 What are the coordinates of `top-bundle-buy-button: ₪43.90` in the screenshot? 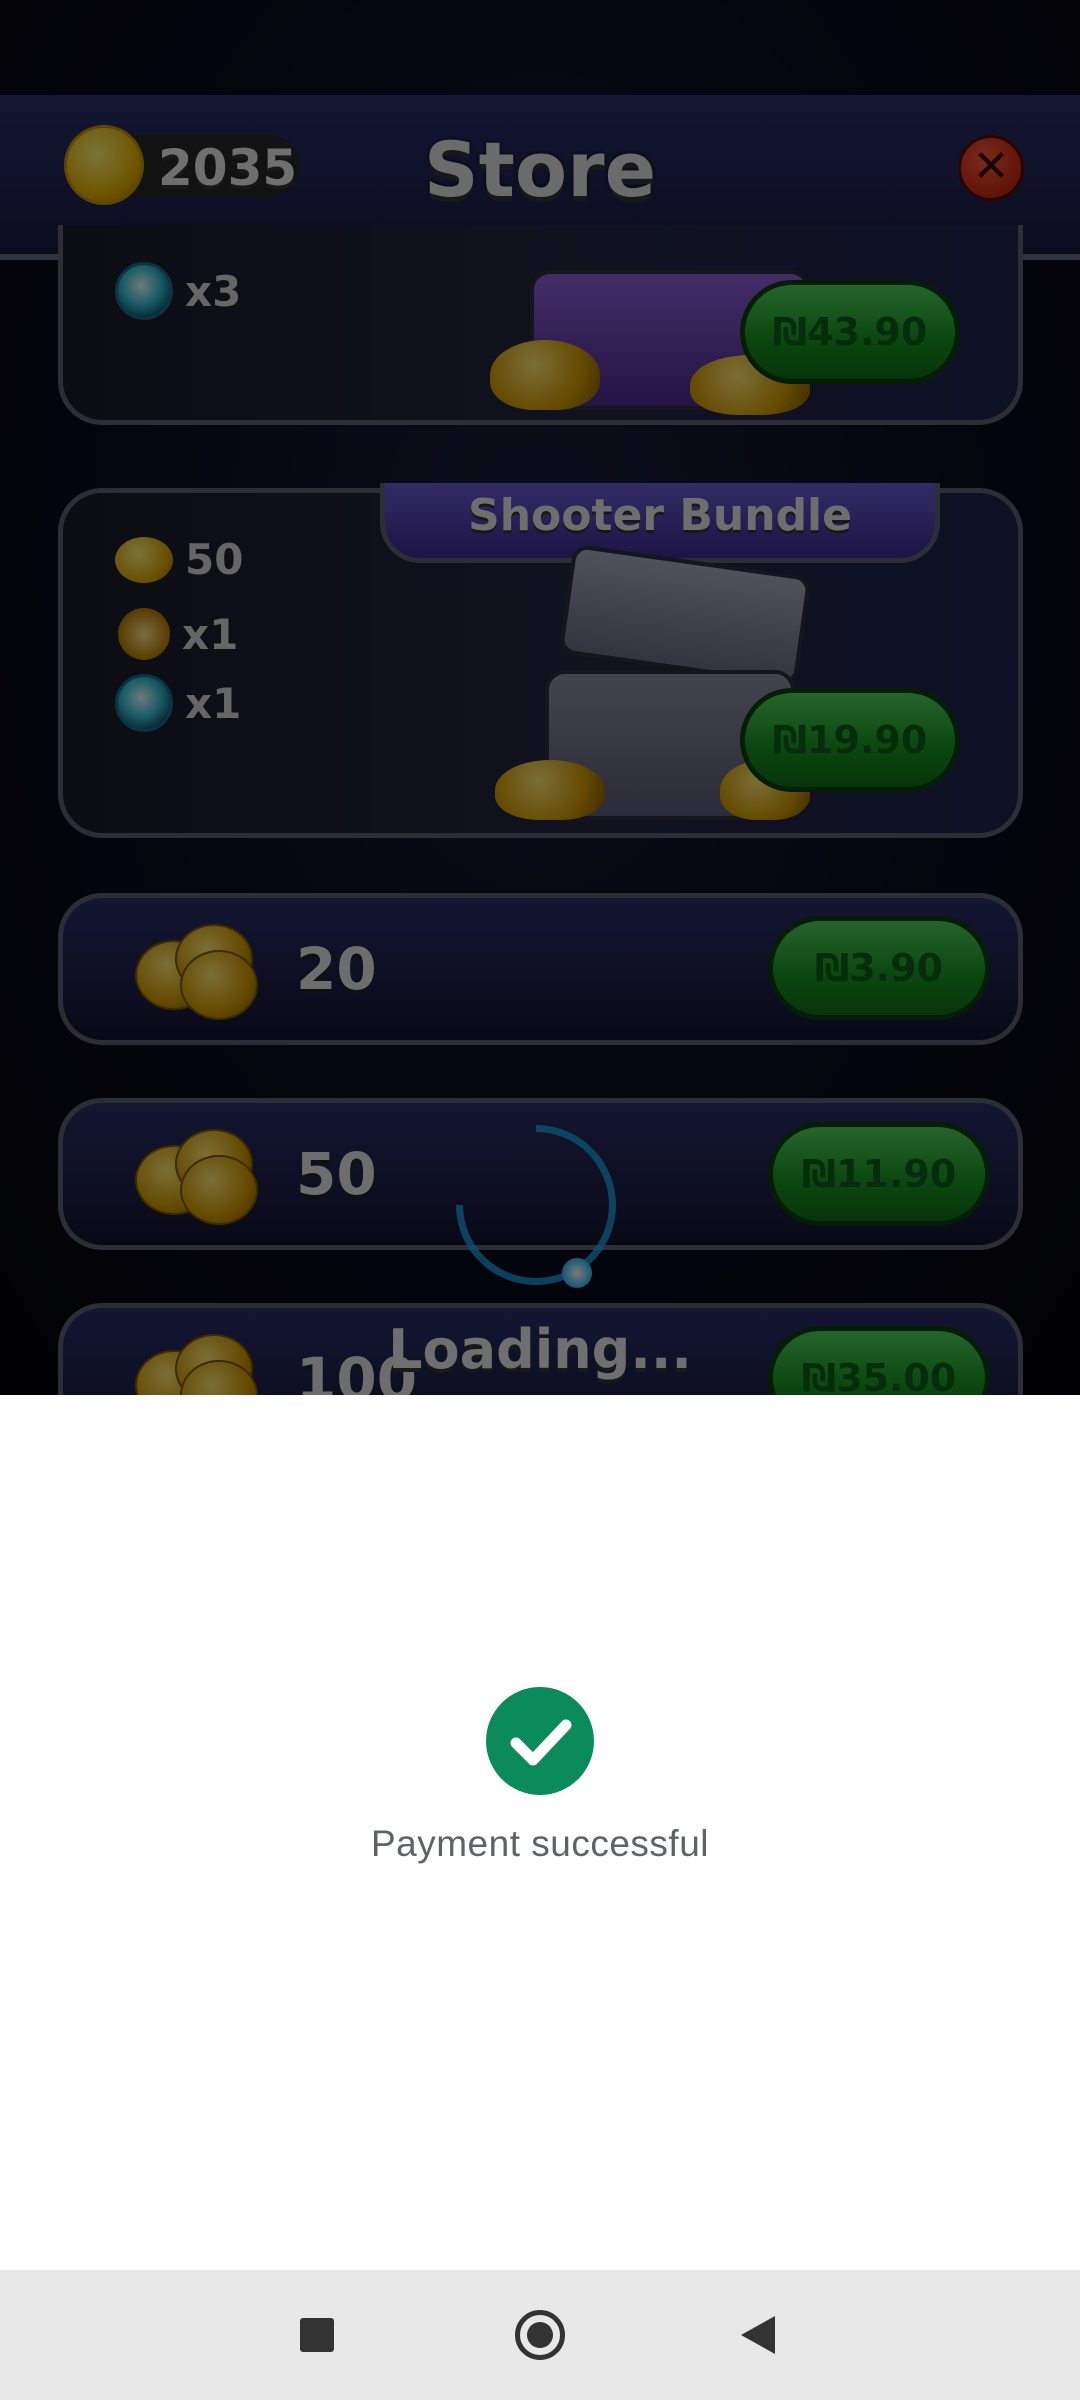 It's located at (850, 332).